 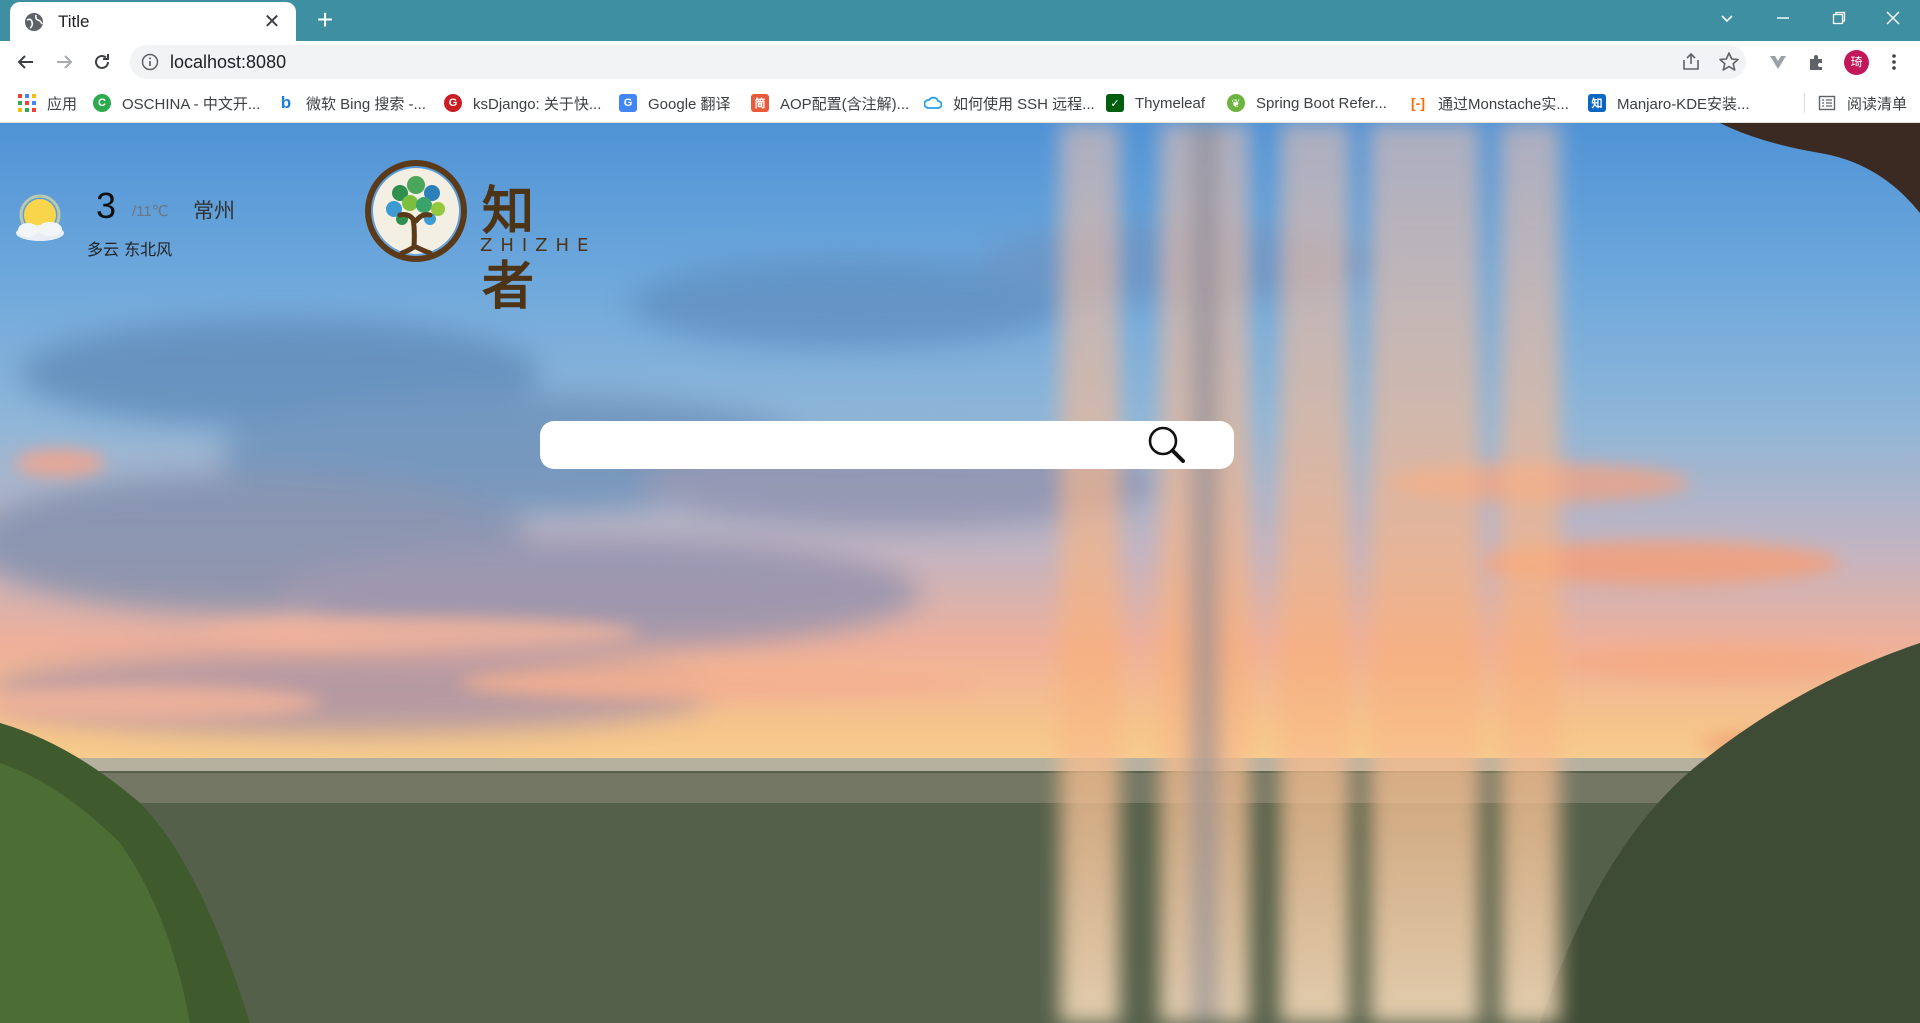 I want to click on tab-close-icon: ✕, so click(x=272, y=22).